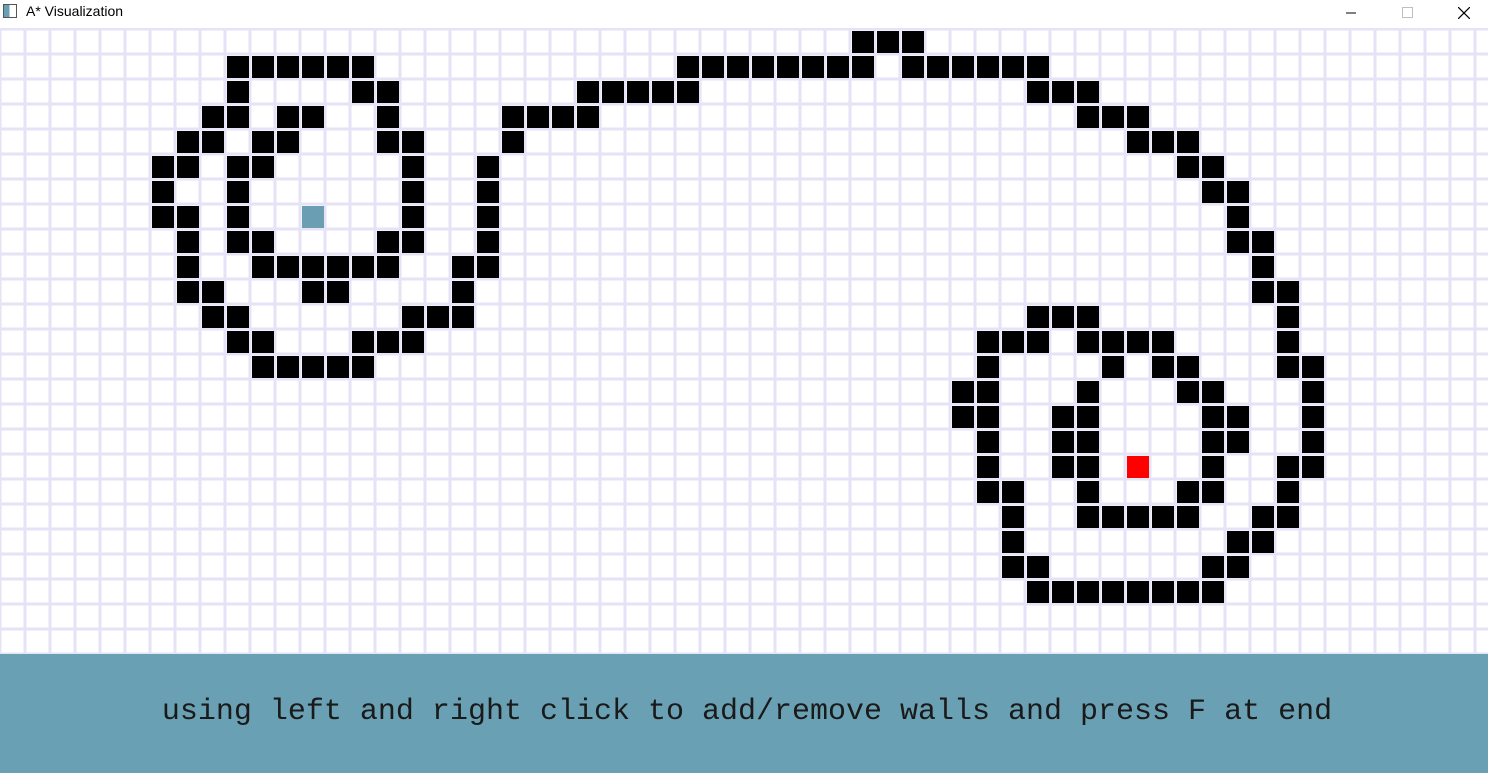 The height and width of the screenshot is (773, 1488). I want to click on maximize-button, so click(1407, 12).